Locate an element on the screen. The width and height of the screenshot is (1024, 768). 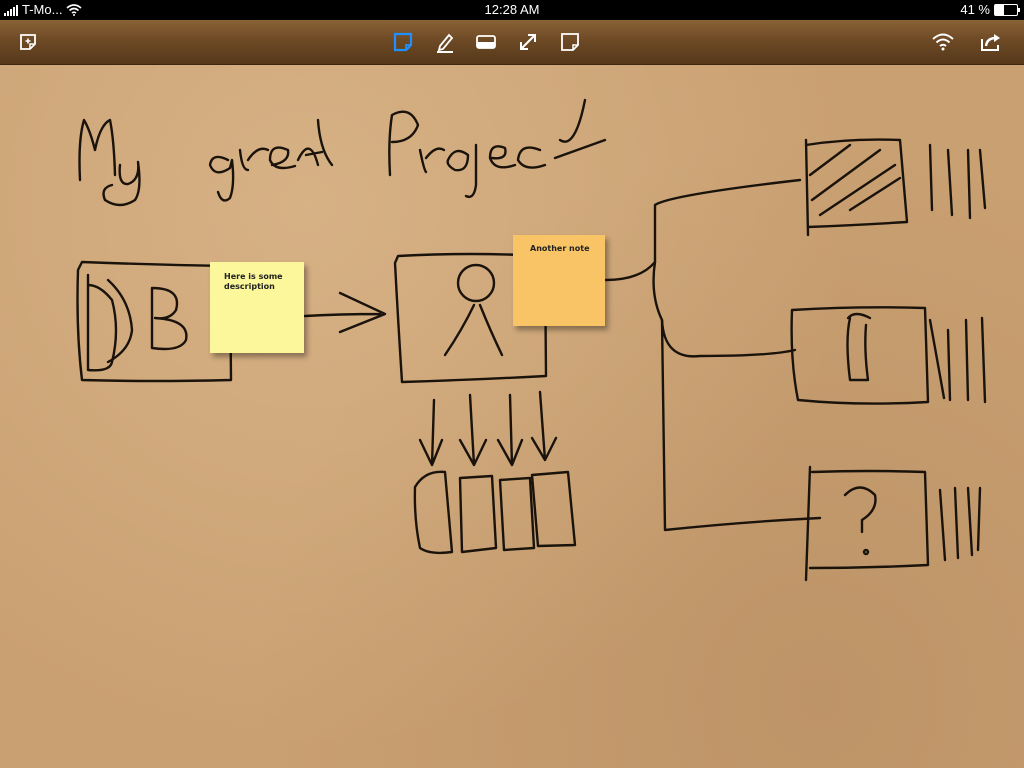
new-page-button is located at coordinates (28, 42).